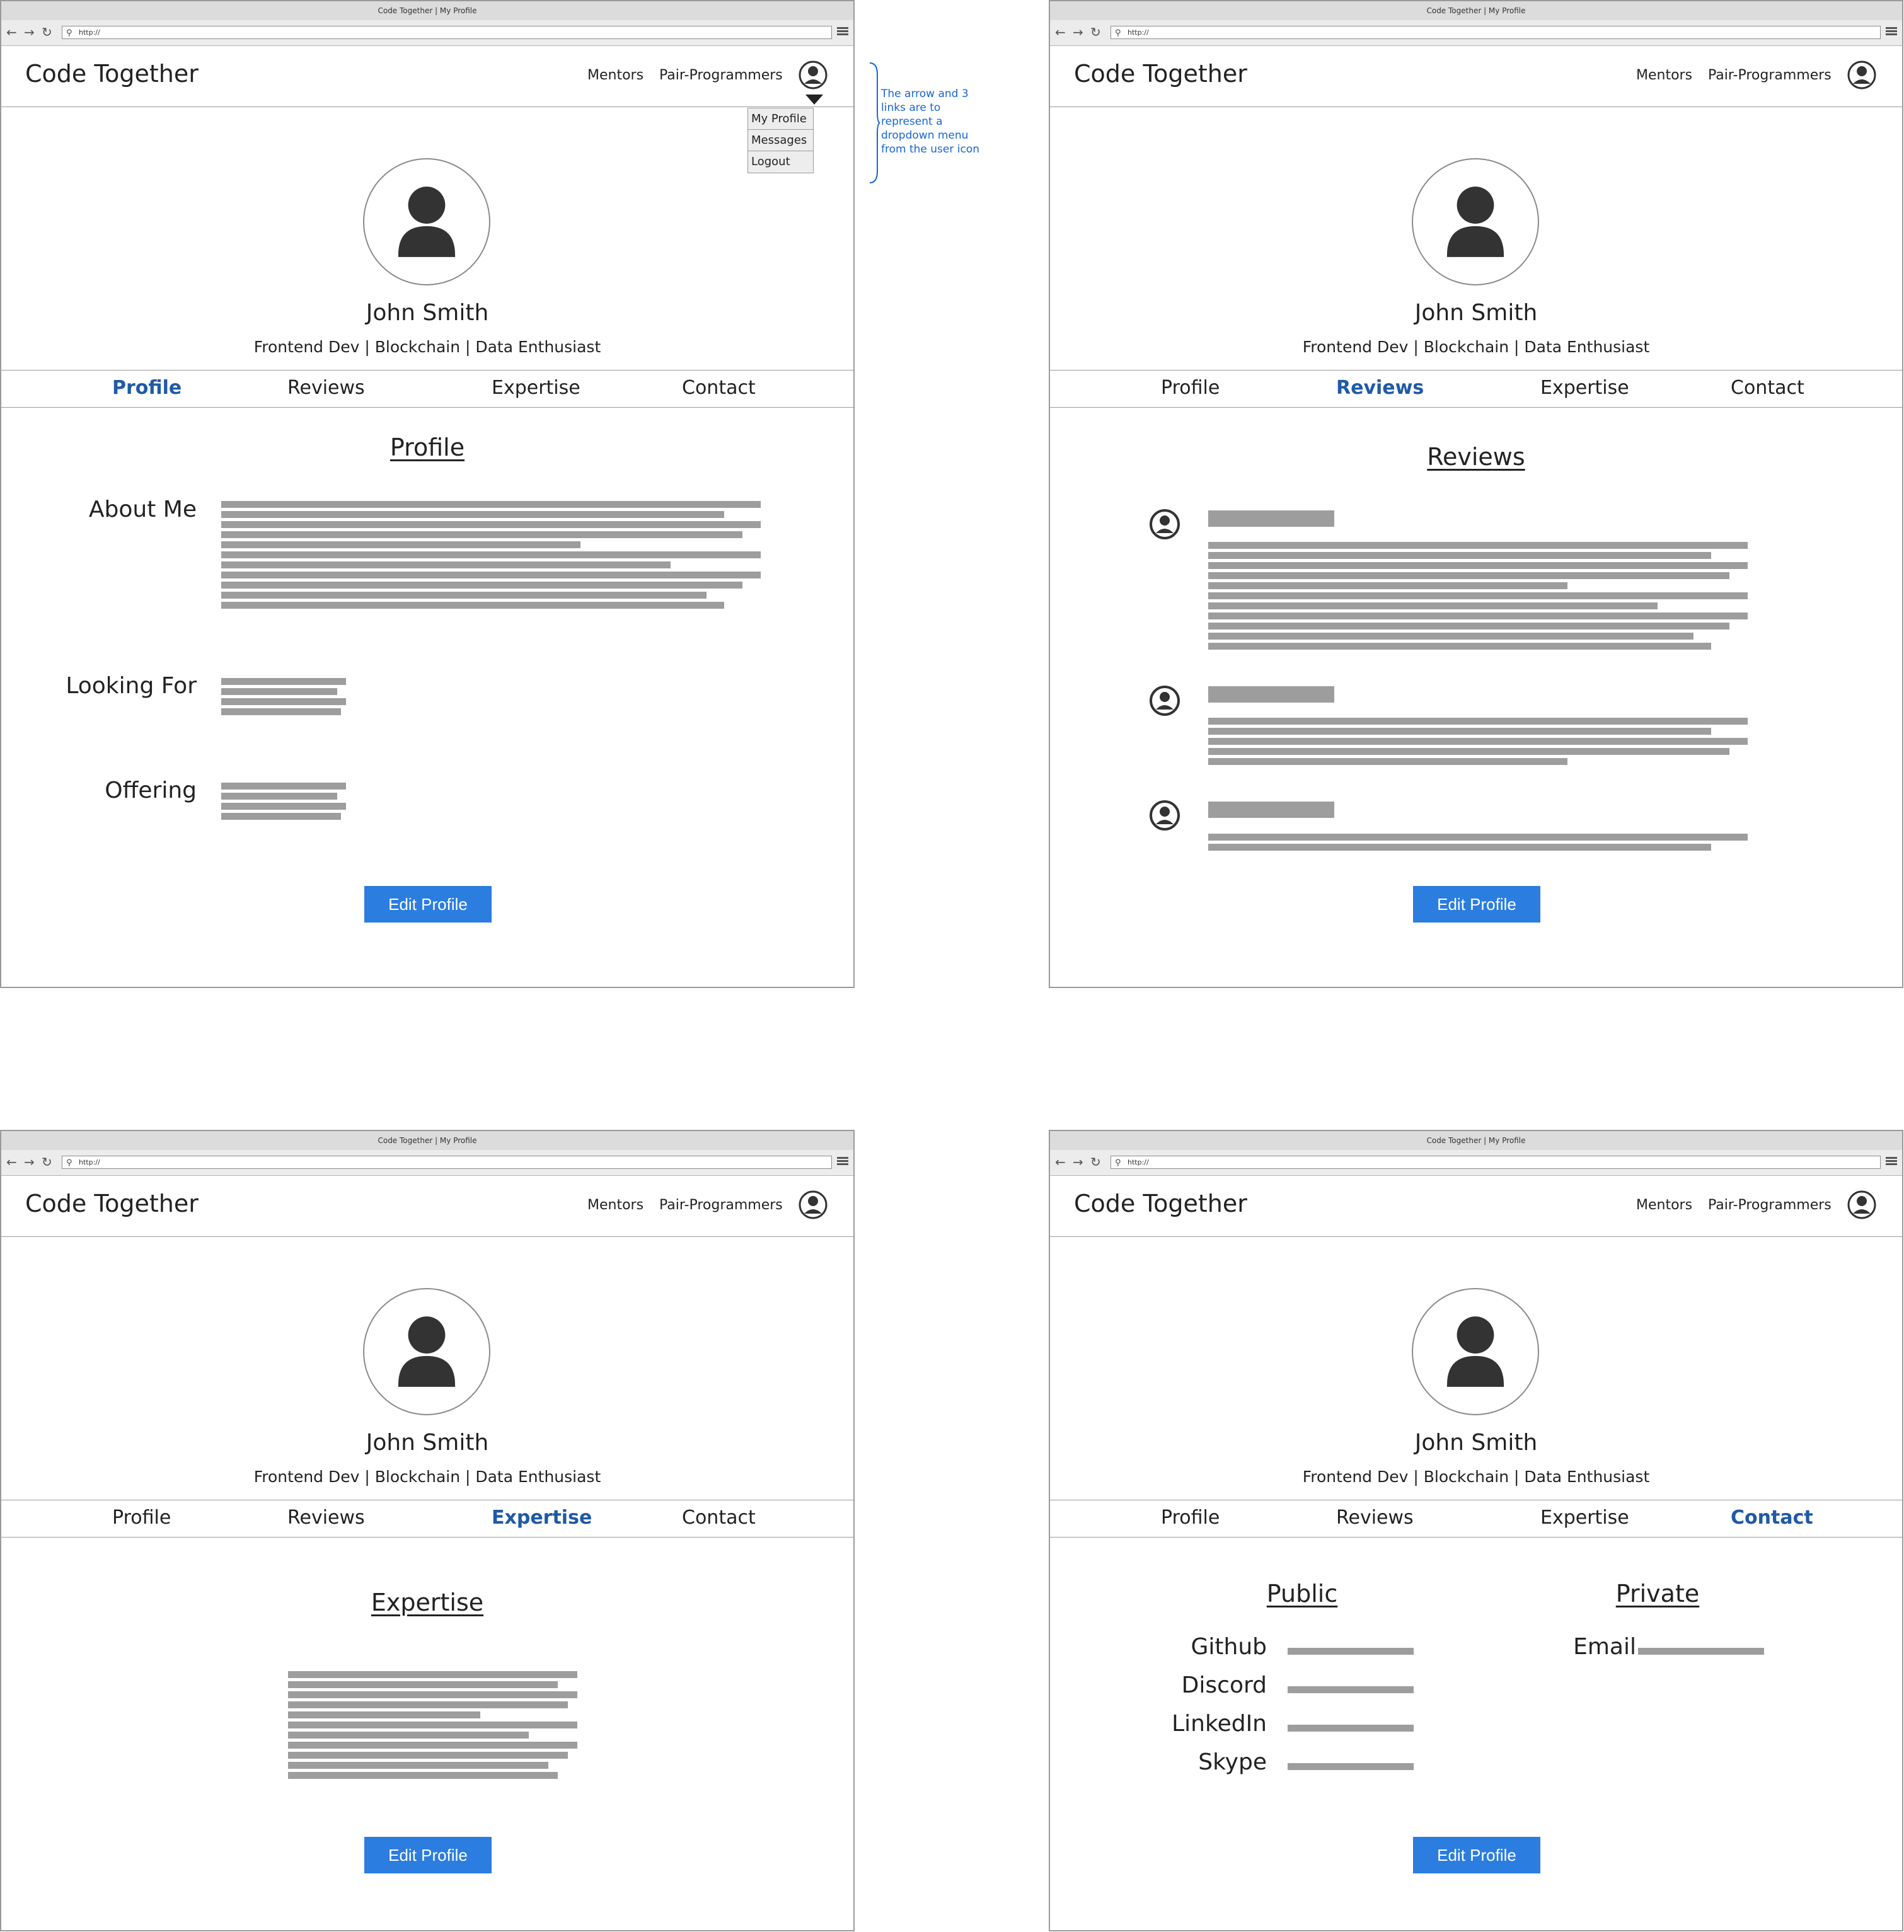 The height and width of the screenshot is (1932, 1904). What do you see at coordinates (874, 122) in the screenshot?
I see `annotation-brace` at bounding box center [874, 122].